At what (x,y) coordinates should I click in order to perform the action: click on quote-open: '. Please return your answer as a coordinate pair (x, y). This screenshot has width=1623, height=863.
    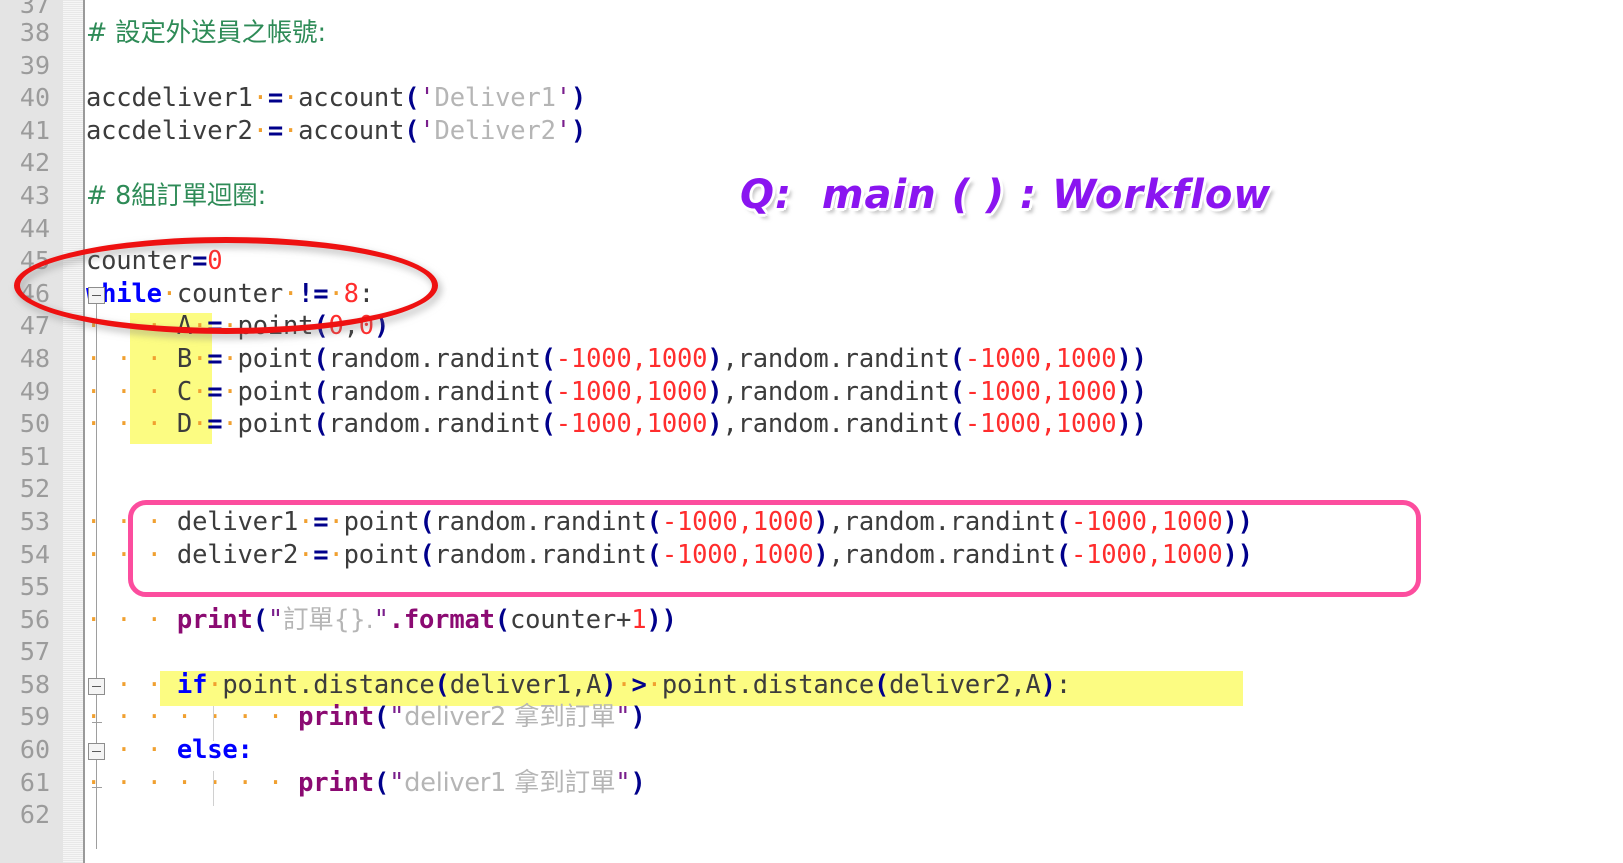
    Looking at the image, I should click on (427, 130).